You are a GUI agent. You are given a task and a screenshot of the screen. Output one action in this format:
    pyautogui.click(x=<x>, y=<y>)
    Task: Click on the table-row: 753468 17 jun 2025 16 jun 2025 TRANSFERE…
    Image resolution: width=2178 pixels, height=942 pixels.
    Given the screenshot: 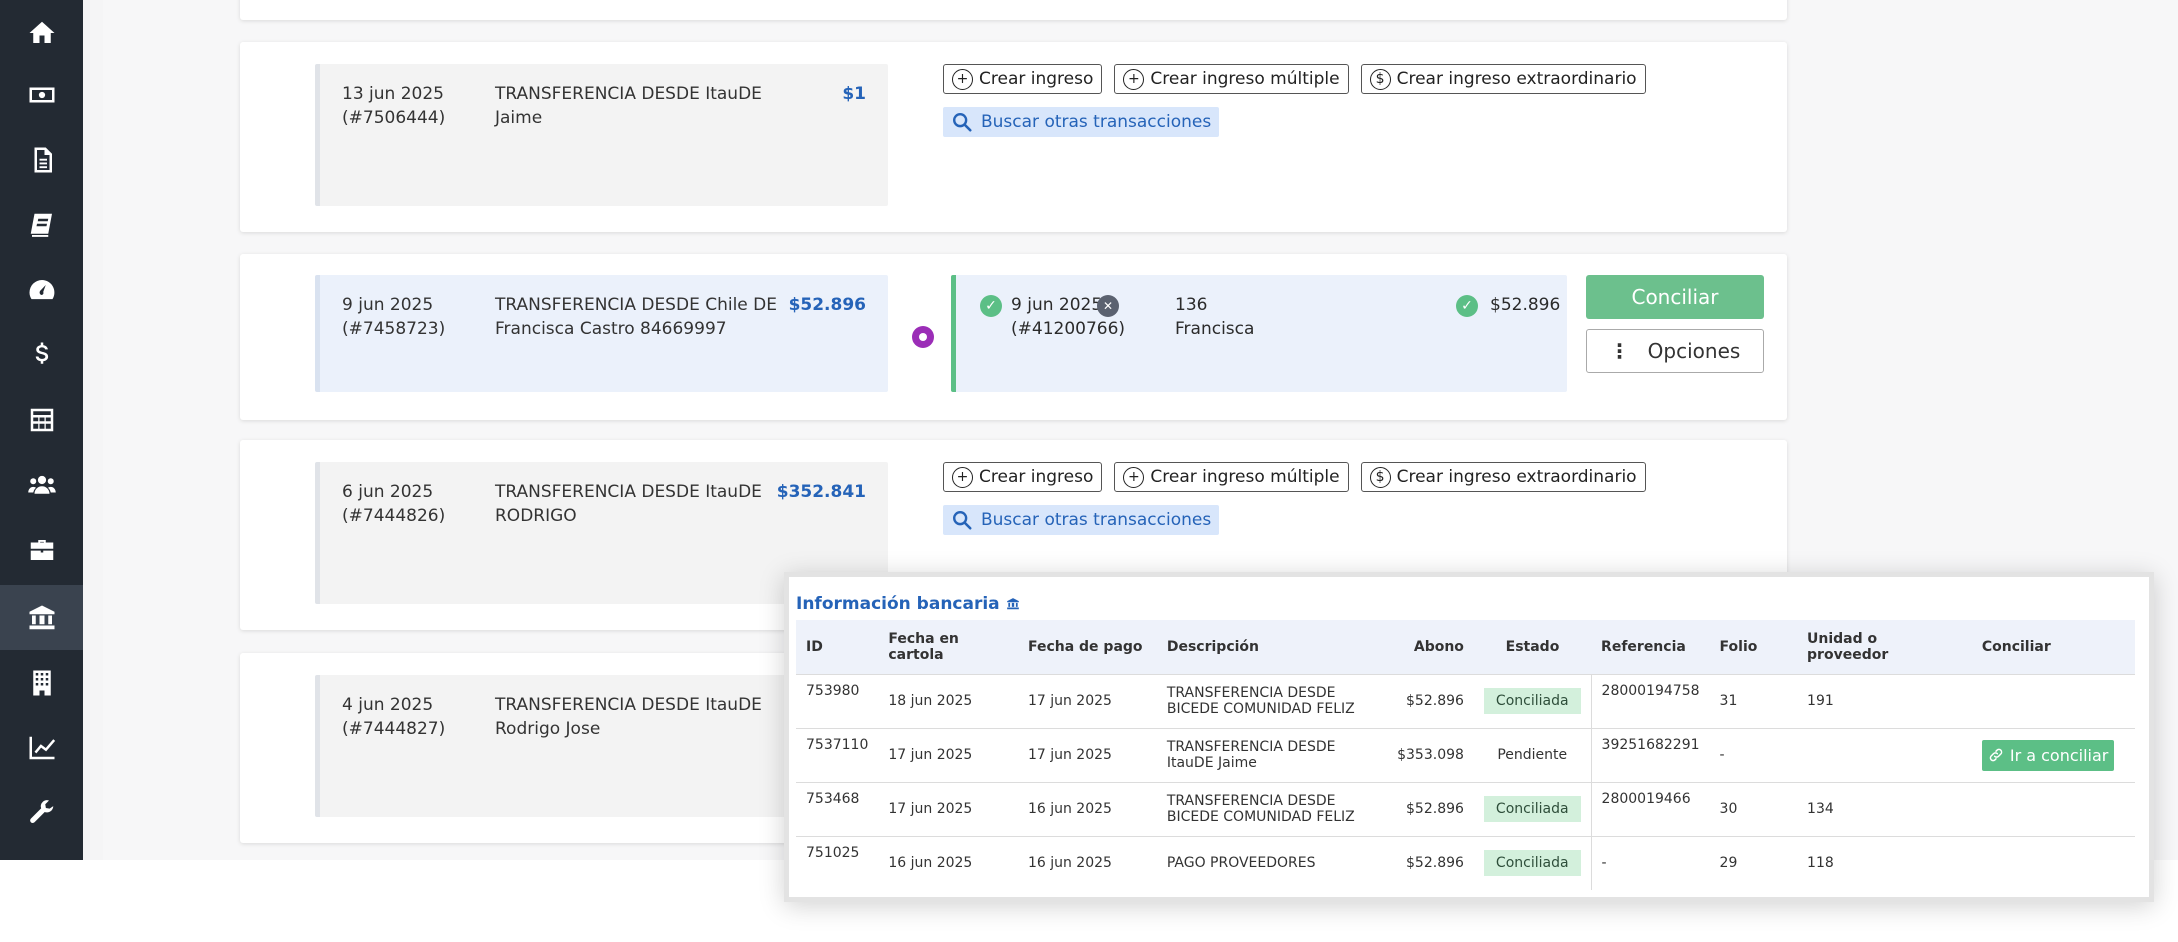 What is the action you would take?
    pyautogui.click(x=1465, y=809)
    